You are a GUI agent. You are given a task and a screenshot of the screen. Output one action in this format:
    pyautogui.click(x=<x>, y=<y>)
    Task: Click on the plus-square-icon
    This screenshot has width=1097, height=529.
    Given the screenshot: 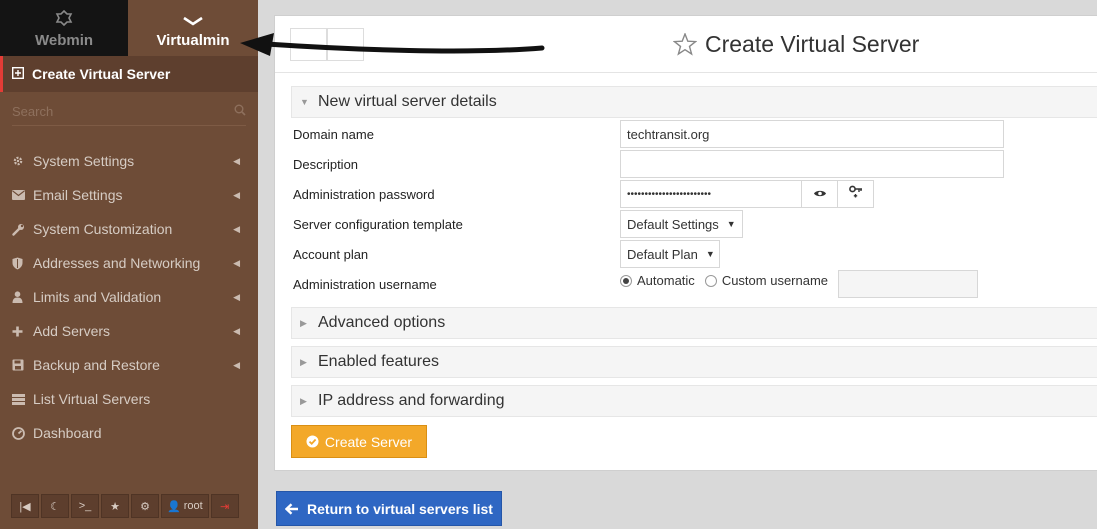 What is the action you would take?
    pyautogui.click(x=21, y=74)
    